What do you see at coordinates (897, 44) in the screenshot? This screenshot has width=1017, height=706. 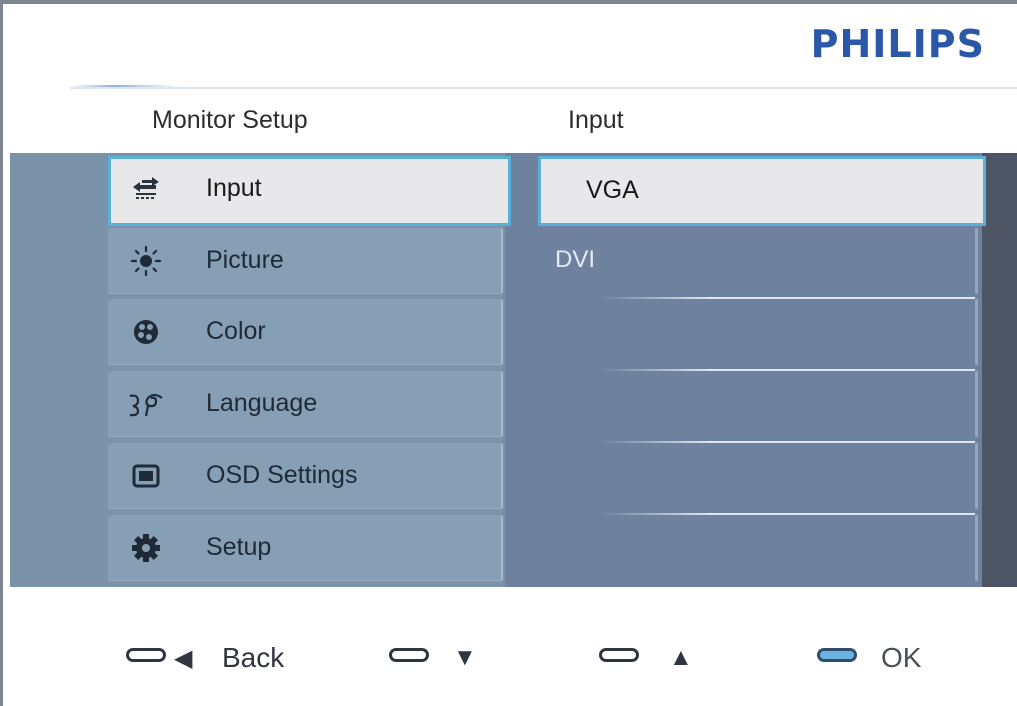 I see `brand-logo: PHILIPS` at bounding box center [897, 44].